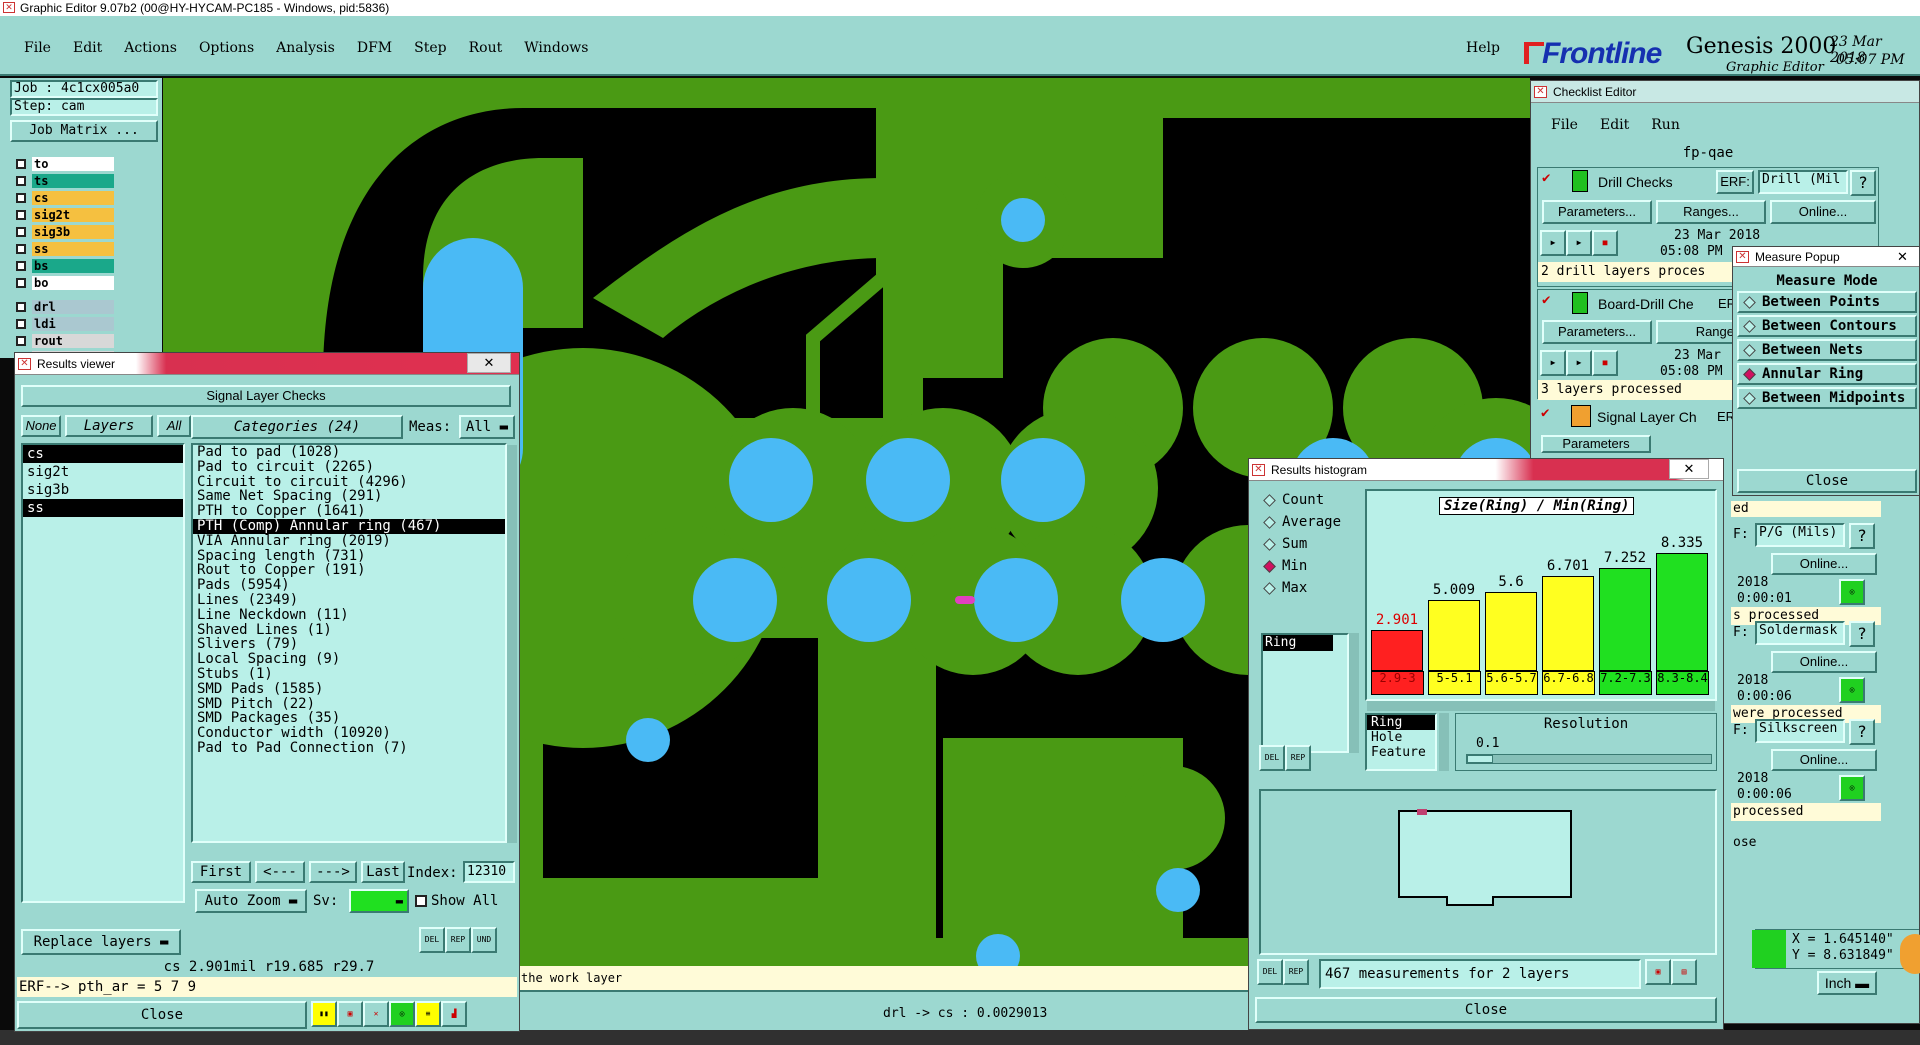  I want to click on layer-row-bs: bs, so click(75, 266).